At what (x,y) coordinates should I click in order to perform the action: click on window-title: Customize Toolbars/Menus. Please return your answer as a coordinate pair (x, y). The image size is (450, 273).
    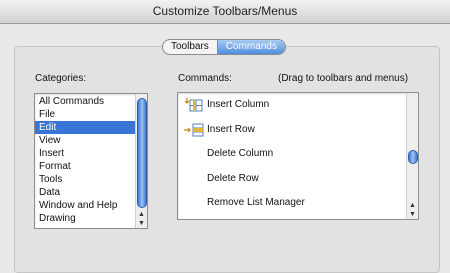
    Looking at the image, I should click on (225, 11).